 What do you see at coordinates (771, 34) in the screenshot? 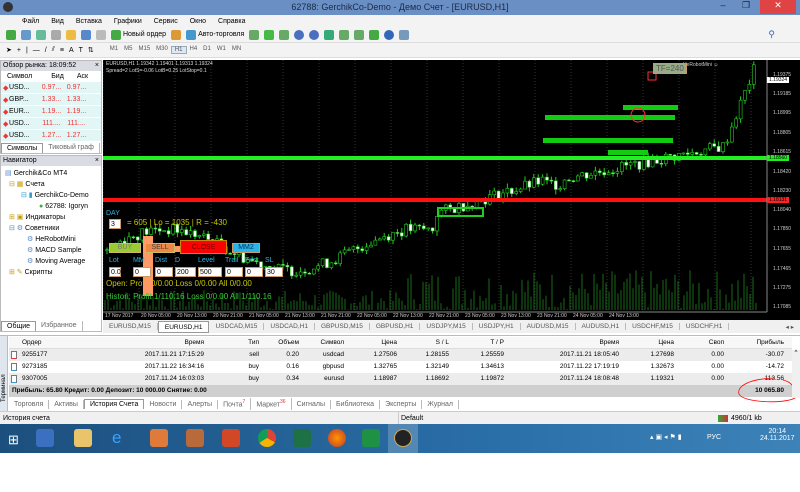
I see `search-icon: ⚲` at bounding box center [771, 34].